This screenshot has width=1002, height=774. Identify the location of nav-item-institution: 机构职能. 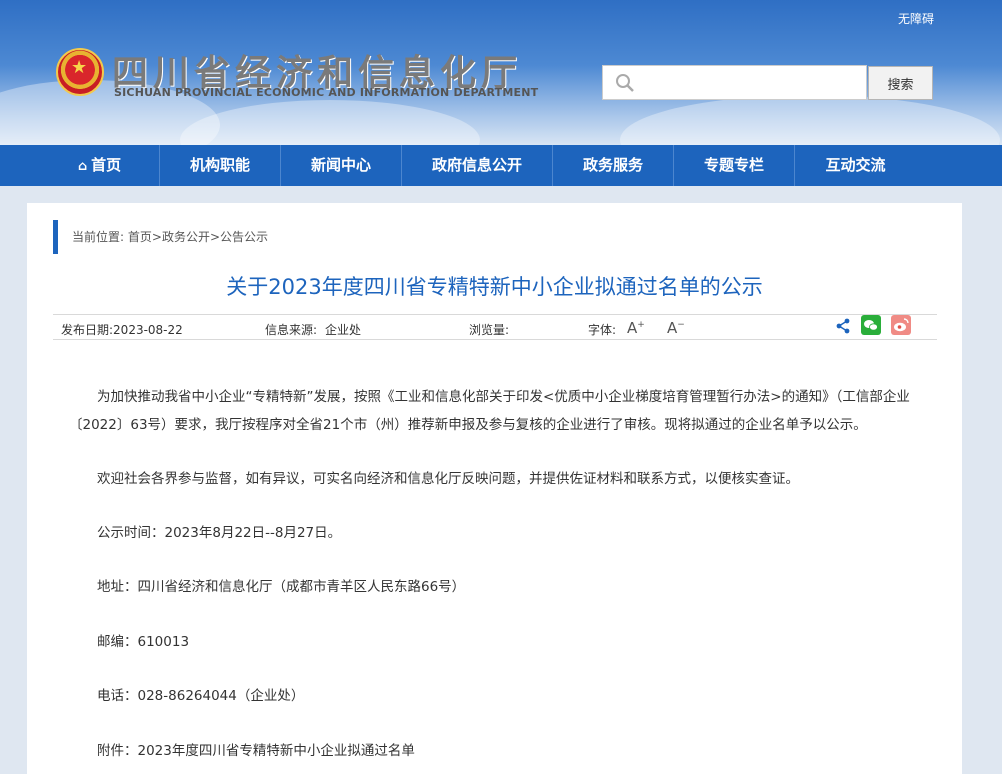
(220, 165).